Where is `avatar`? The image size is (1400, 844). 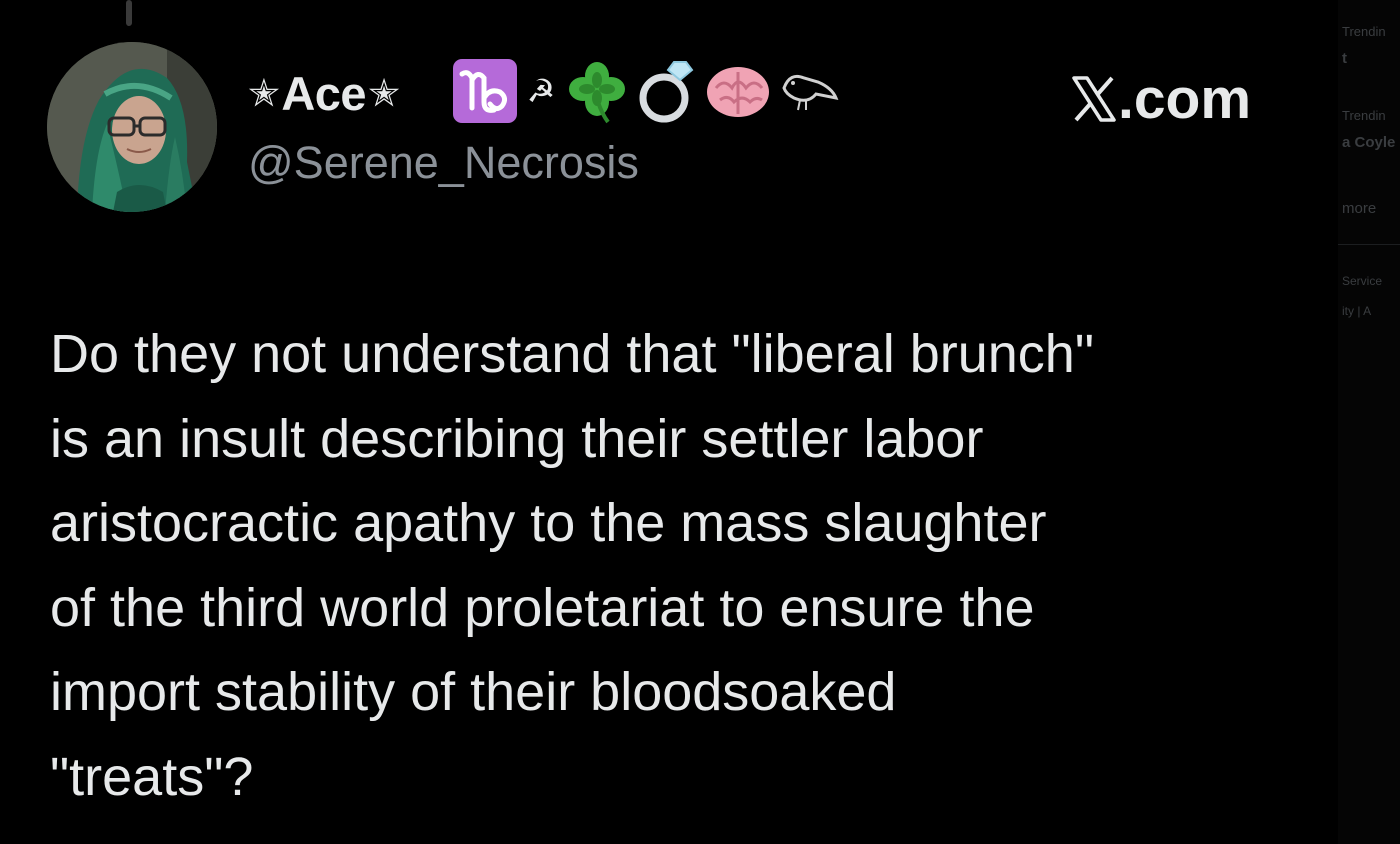 avatar is located at coordinates (132, 127).